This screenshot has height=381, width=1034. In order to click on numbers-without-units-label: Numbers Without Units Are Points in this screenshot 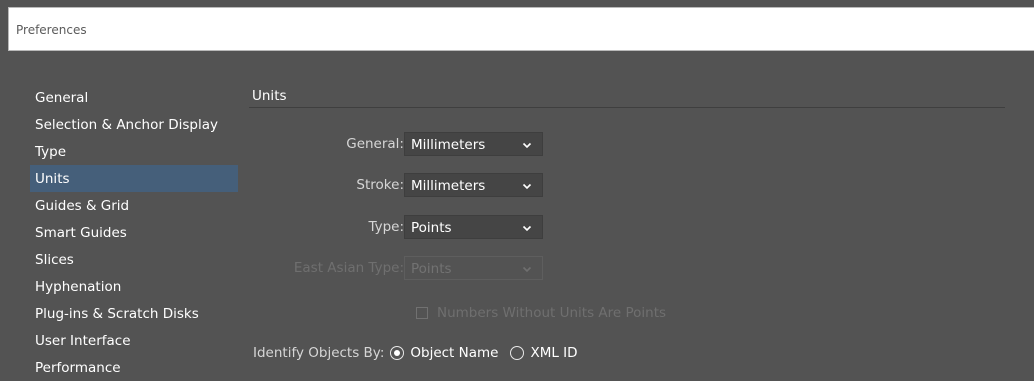, I will do `click(552, 313)`.